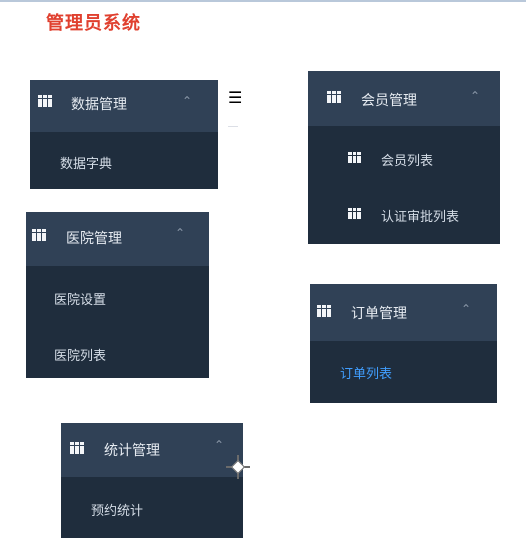 This screenshot has height=558, width=526. I want to click on hamburger-icon: ☰, so click(235, 105).